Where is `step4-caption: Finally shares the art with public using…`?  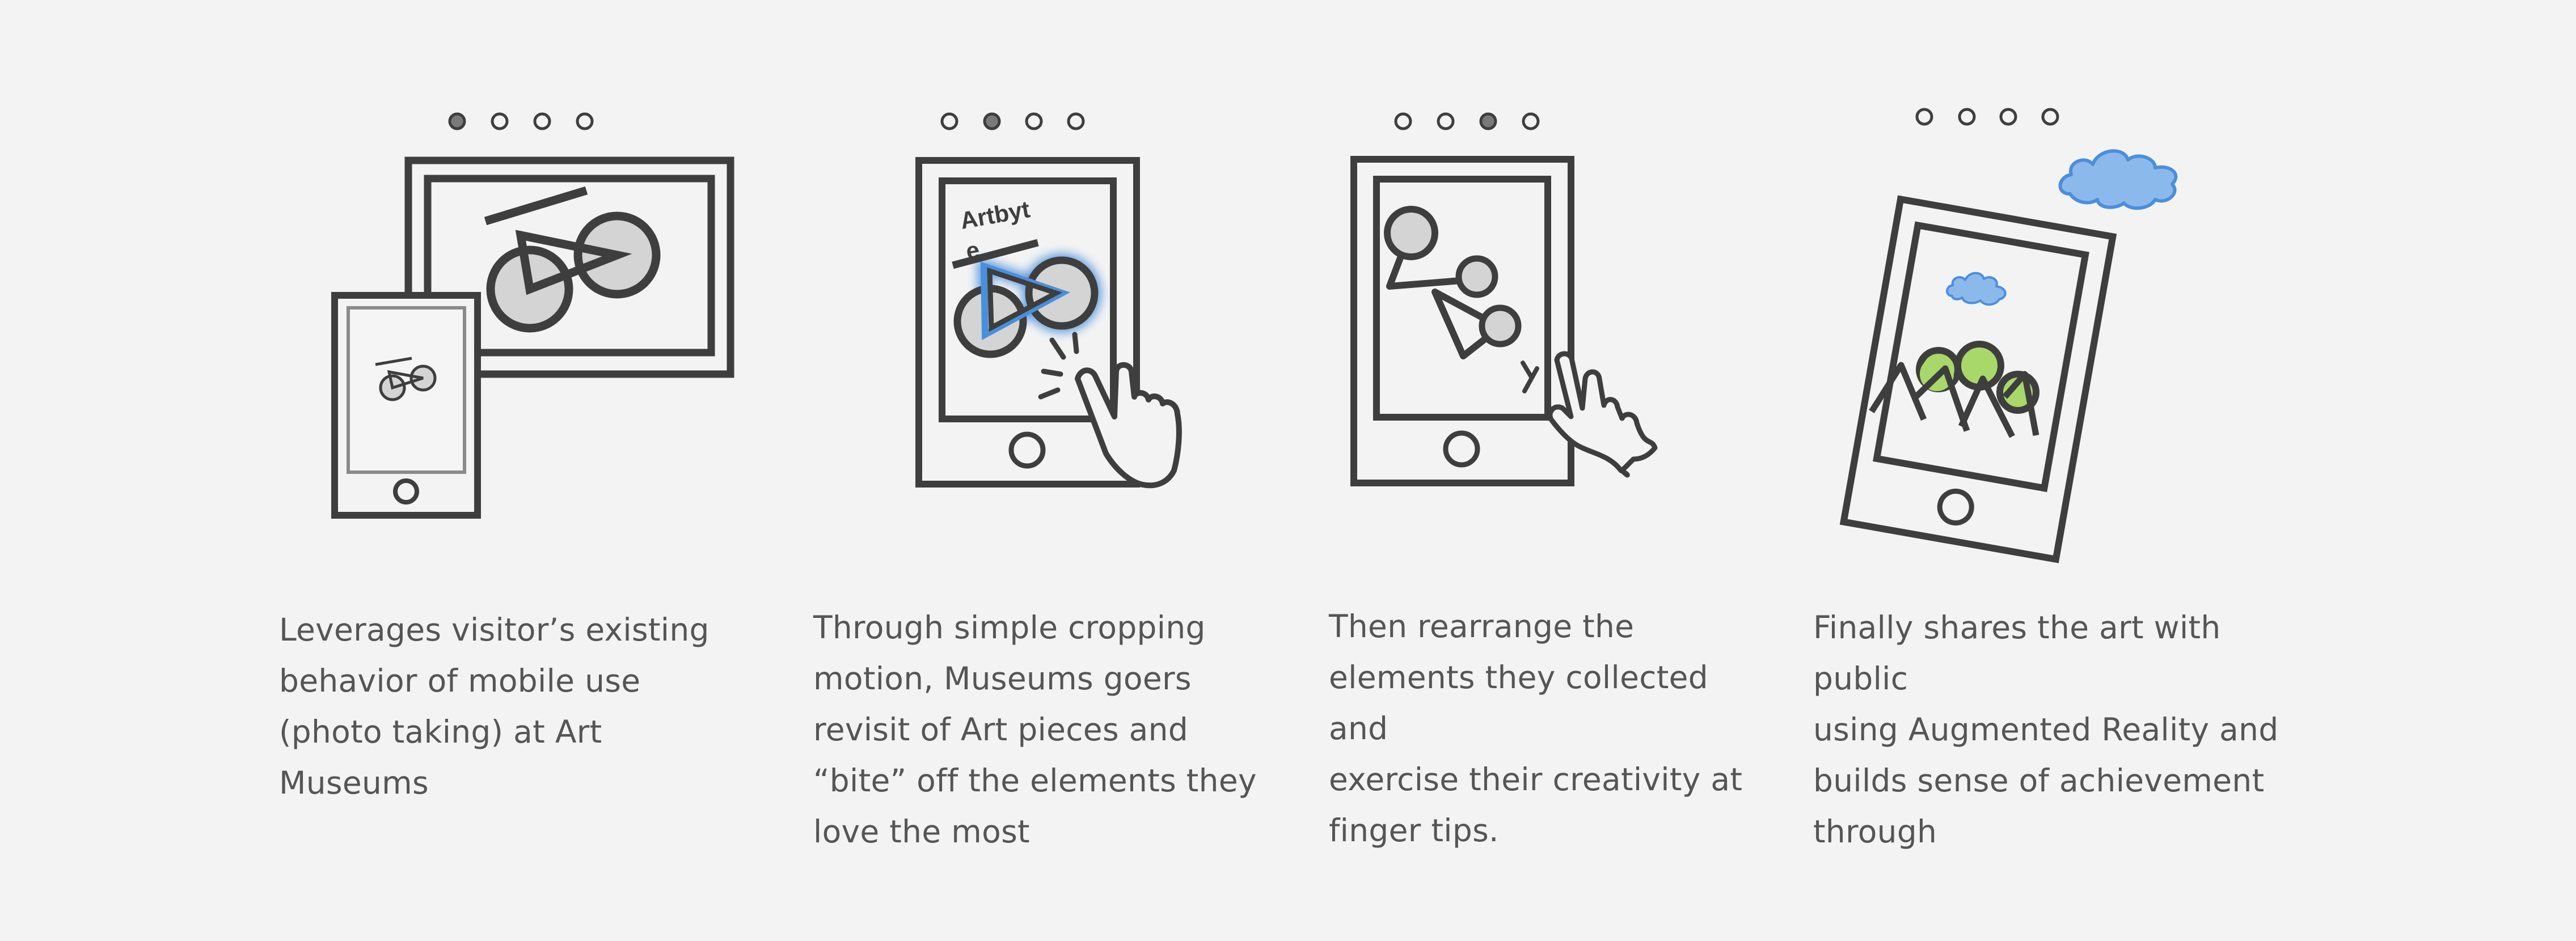 step4-caption: Finally shares the art with public using… is located at coordinates (2046, 729).